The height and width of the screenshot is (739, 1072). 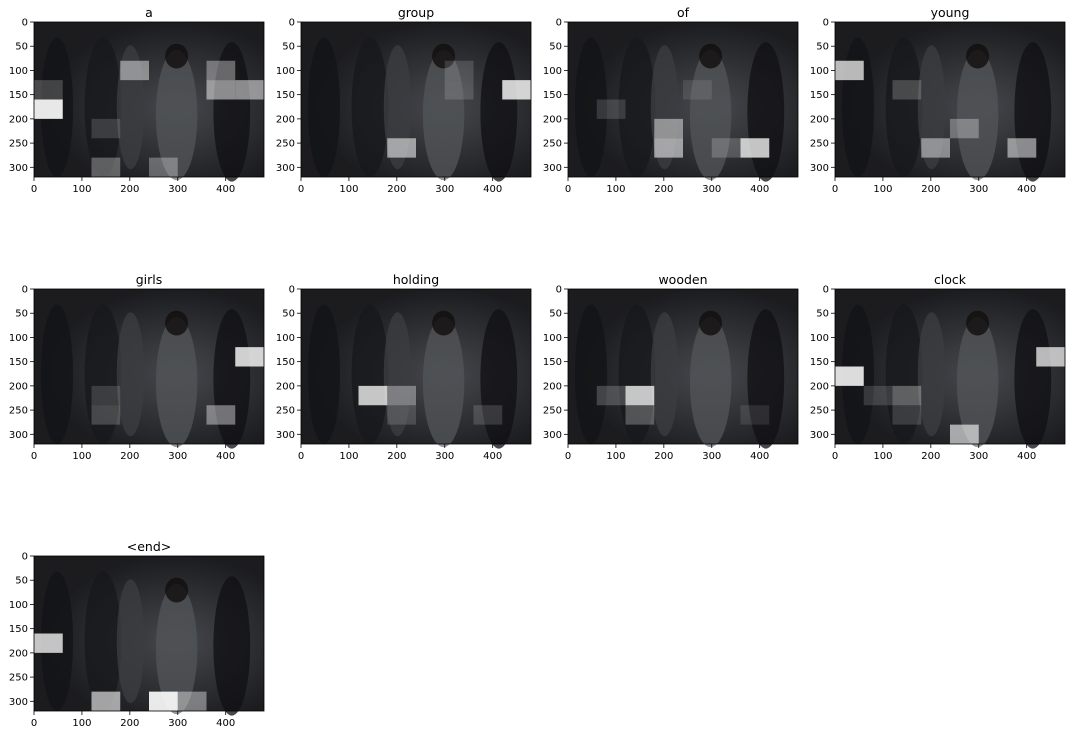 I want to click on panel-title: holding, so click(x=416, y=279).